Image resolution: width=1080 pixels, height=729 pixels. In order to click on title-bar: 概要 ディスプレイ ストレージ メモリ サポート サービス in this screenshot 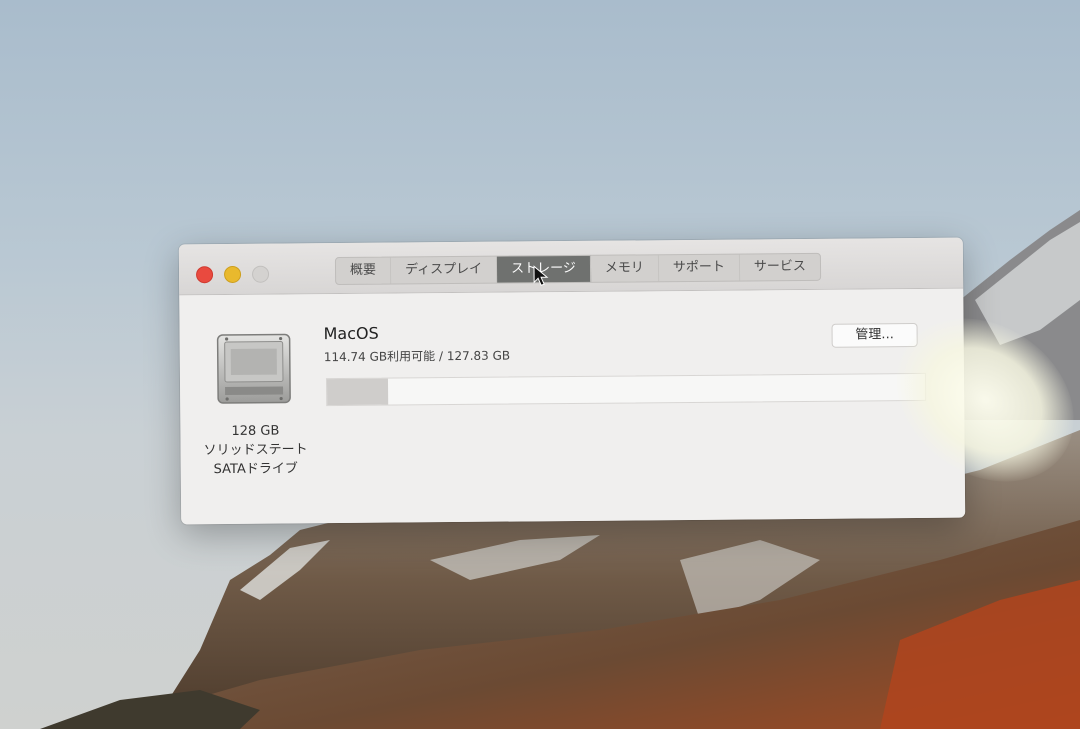, I will do `click(571, 266)`.